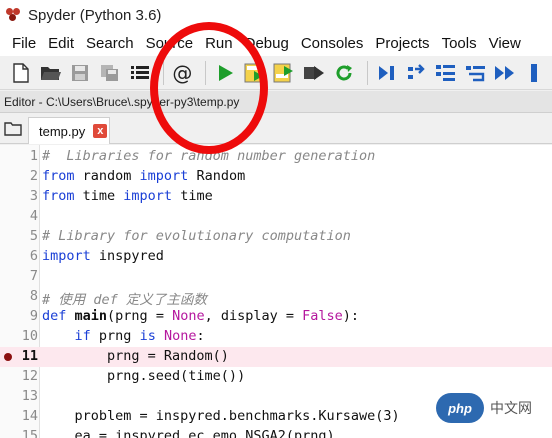 The height and width of the screenshot is (438, 552). I want to click on at-sign-icon: @, so click(183, 73).